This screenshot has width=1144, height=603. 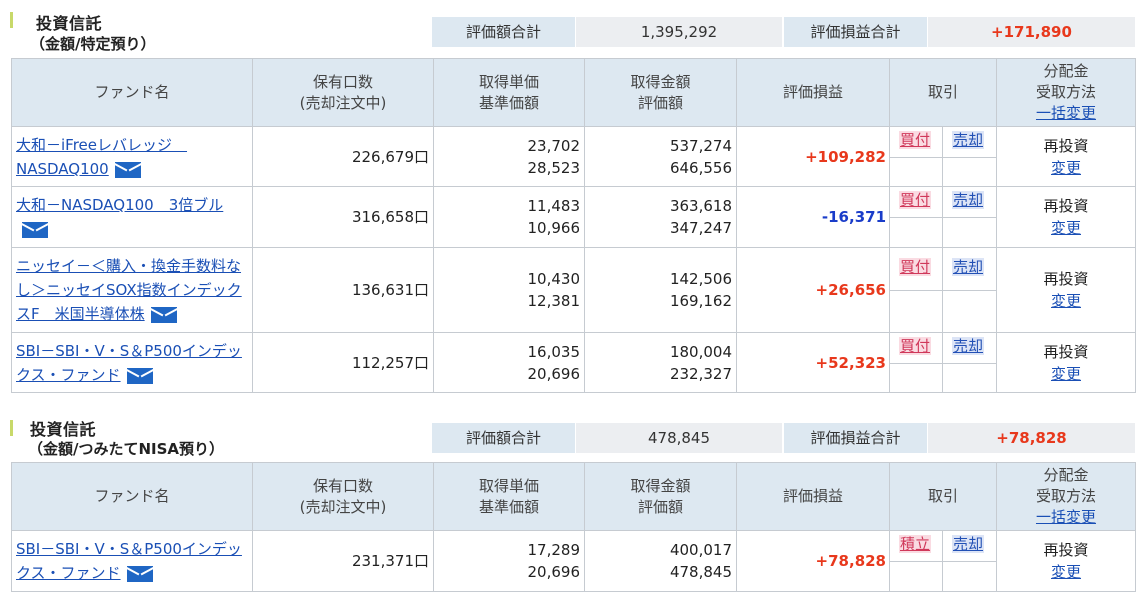 I want to click on gain-value: +78,828, so click(x=813, y=561).